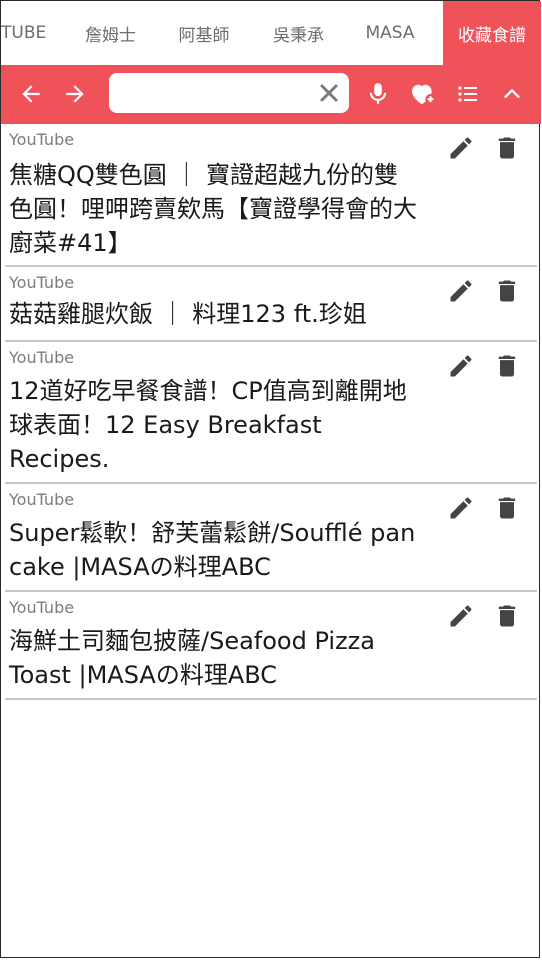 The width and height of the screenshot is (542, 960). What do you see at coordinates (204, 33) in the screenshot?
I see `tab-chef-a-ji: 阿基師` at bounding box center [204, 33].